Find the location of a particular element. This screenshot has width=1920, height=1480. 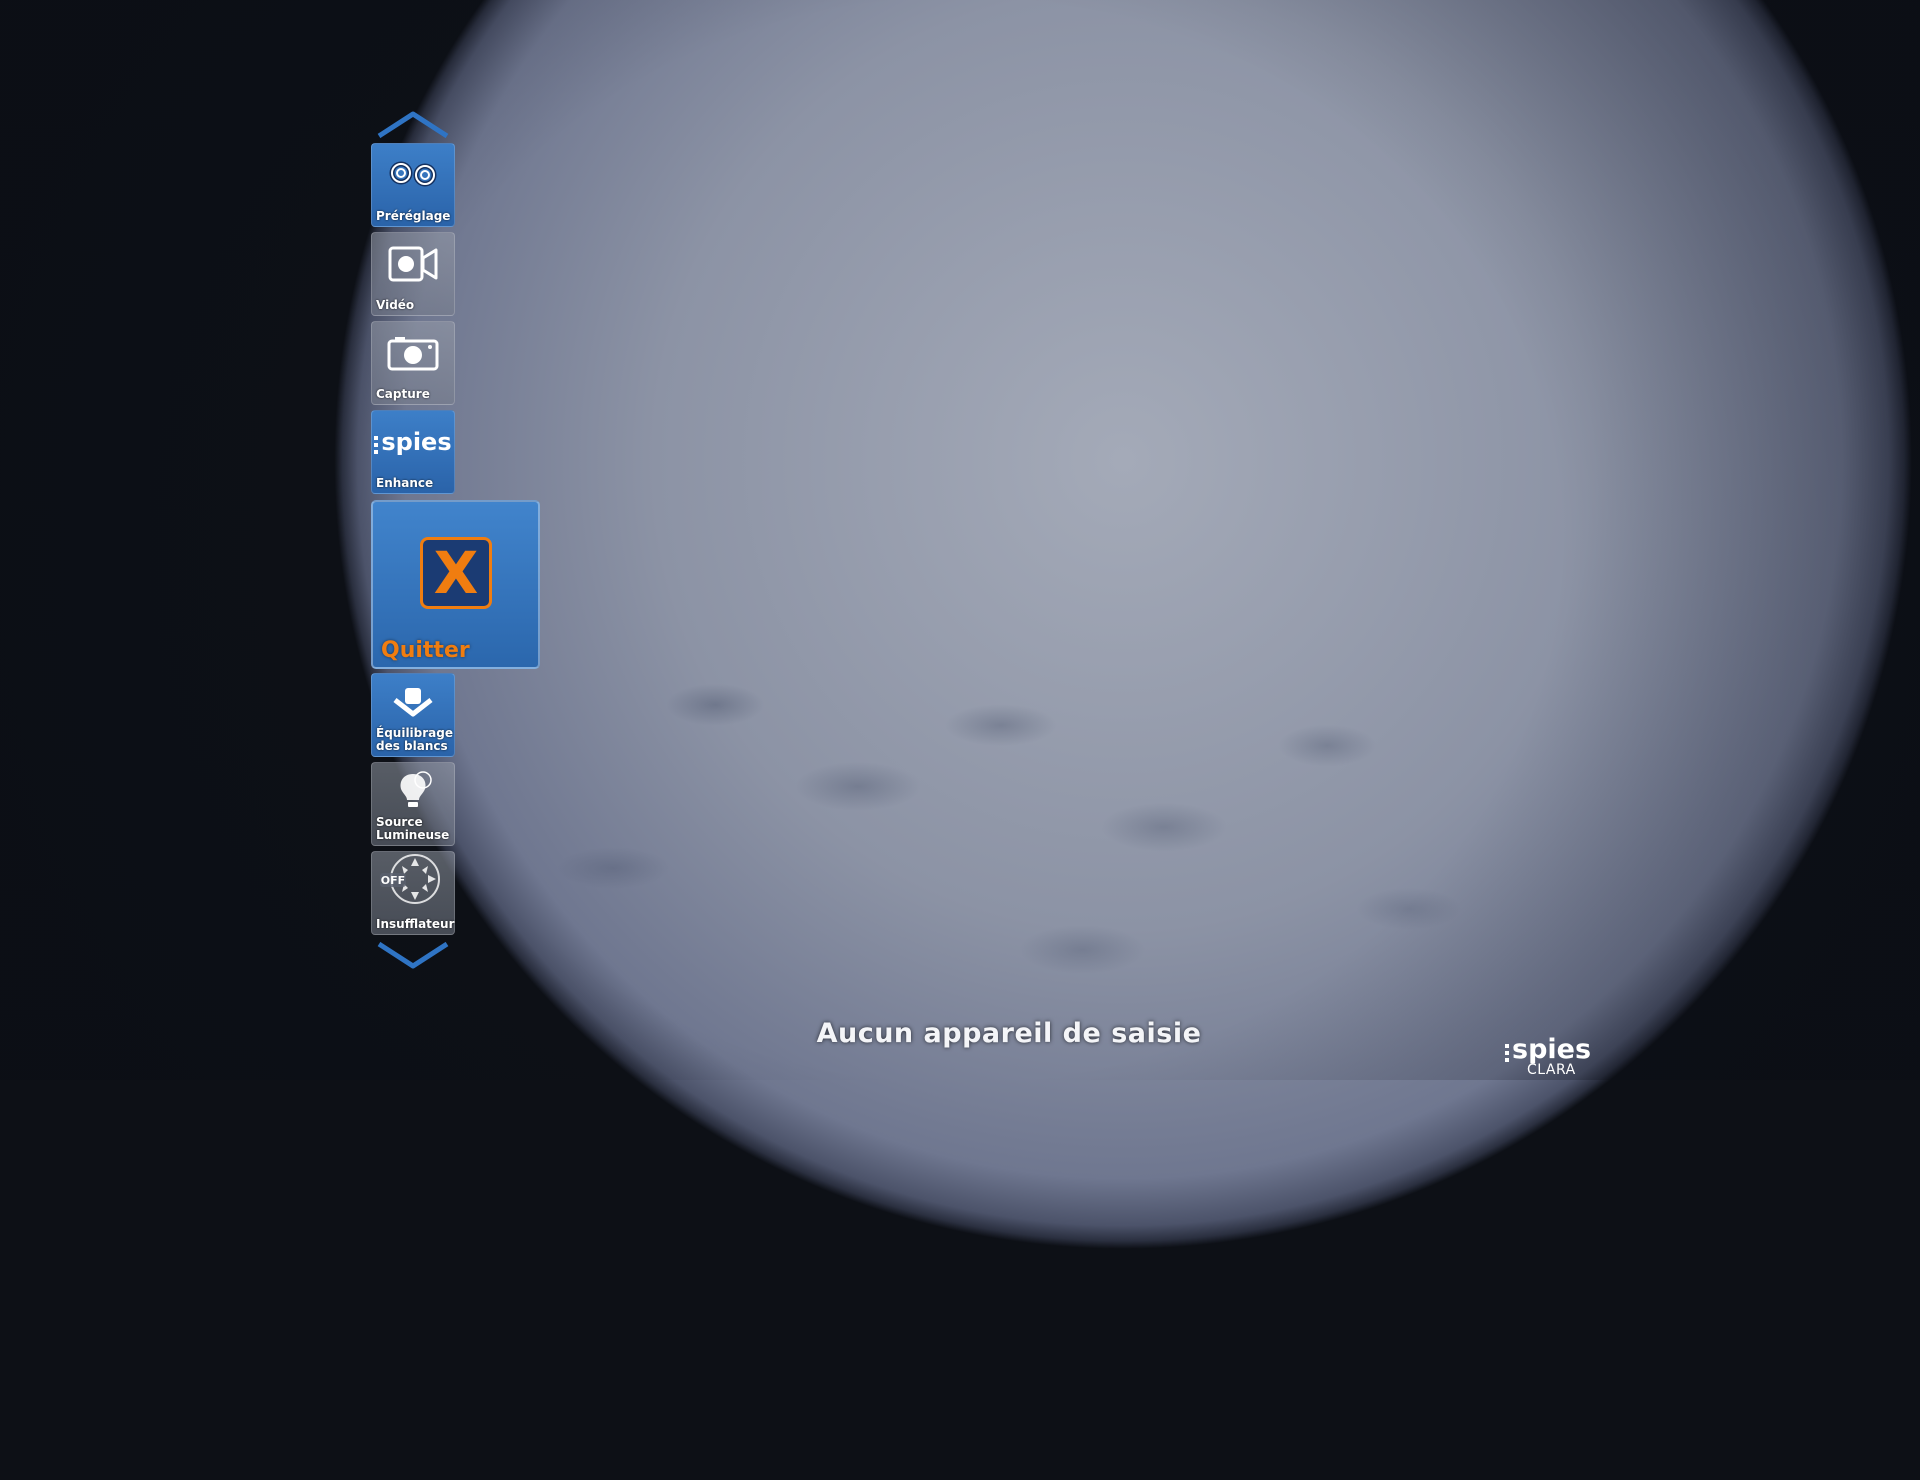

spies-logo-icon: spies is located at coordinates (413, 442).